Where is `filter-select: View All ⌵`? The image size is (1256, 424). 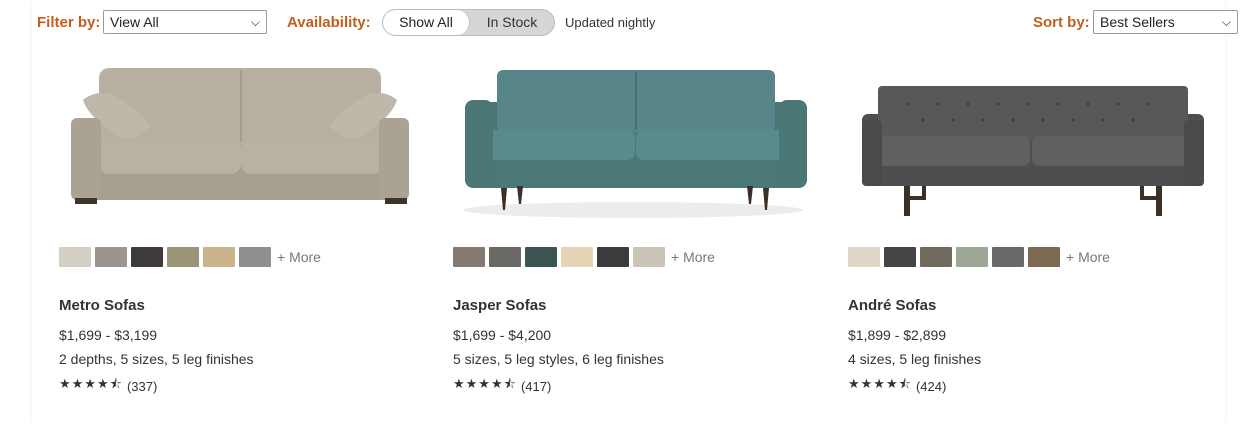 filter-select: View All ⌵ is located at coordinates (185, 22).